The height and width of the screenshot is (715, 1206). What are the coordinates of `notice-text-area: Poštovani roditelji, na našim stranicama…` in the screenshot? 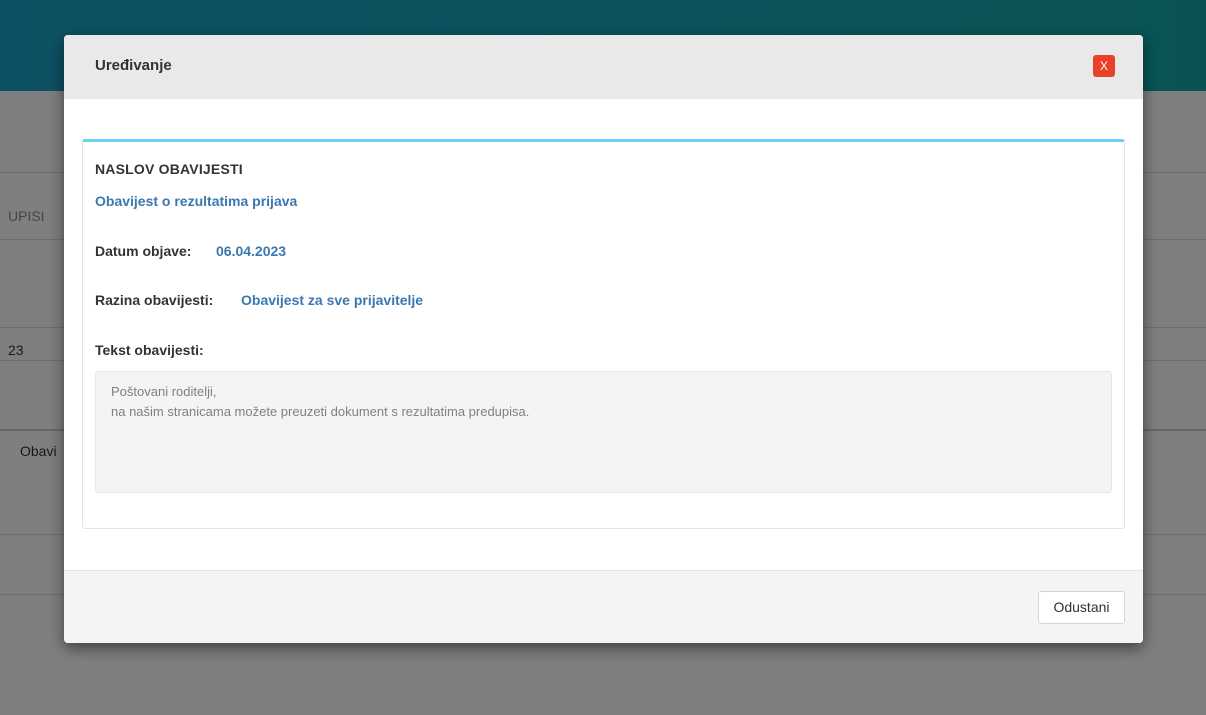 It's located at (603, 432).